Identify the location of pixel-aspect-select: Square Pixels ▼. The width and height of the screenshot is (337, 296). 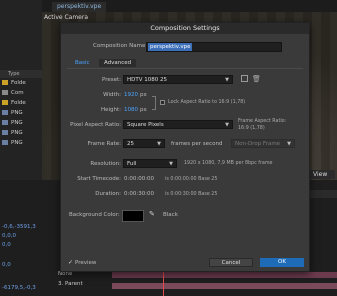
(178, 124).